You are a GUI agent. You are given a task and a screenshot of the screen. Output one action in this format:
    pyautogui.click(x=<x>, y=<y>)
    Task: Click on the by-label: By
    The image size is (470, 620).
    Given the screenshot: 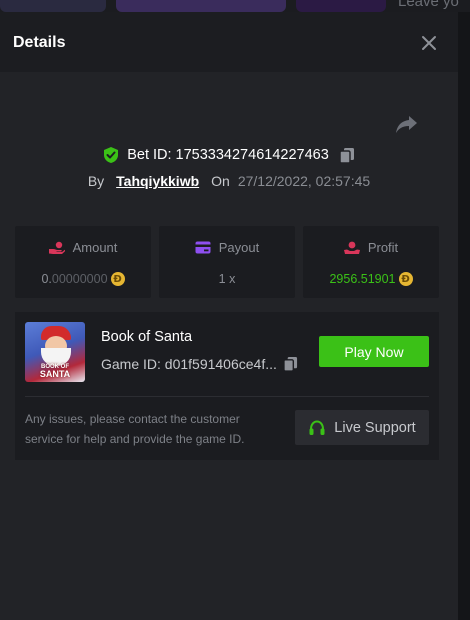 What is the action you would take?
    pyautogui.click(x=96, y=181)
    